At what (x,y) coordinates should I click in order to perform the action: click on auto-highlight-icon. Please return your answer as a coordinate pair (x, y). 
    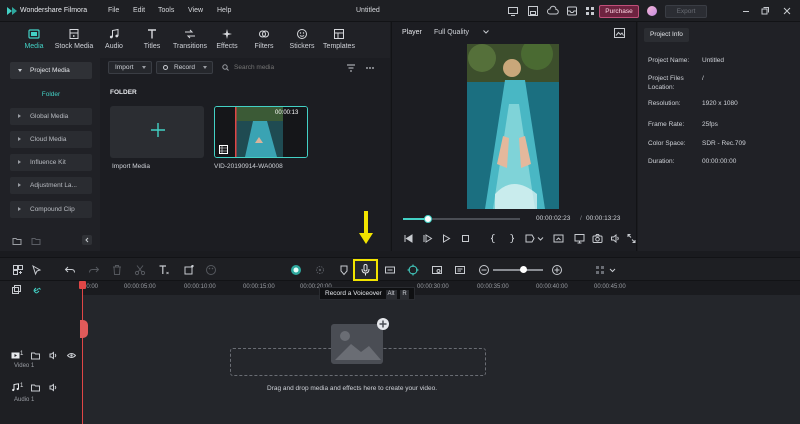
    Looking at the image, I should click on (320, 270).